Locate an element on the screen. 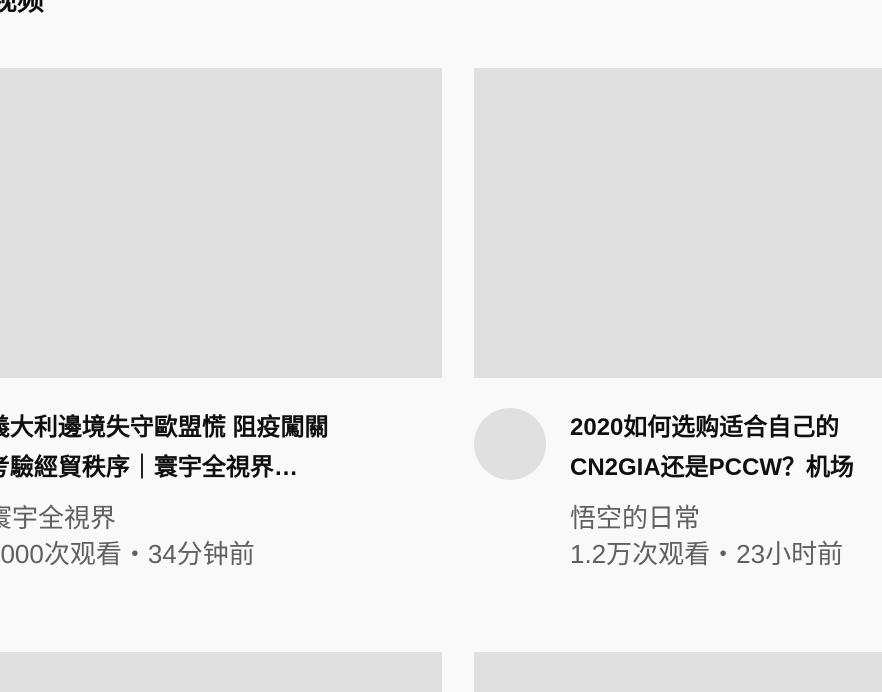 The width and height of the screenshot is (882, 692). channel-avatar is located at coordinates (510, 444).